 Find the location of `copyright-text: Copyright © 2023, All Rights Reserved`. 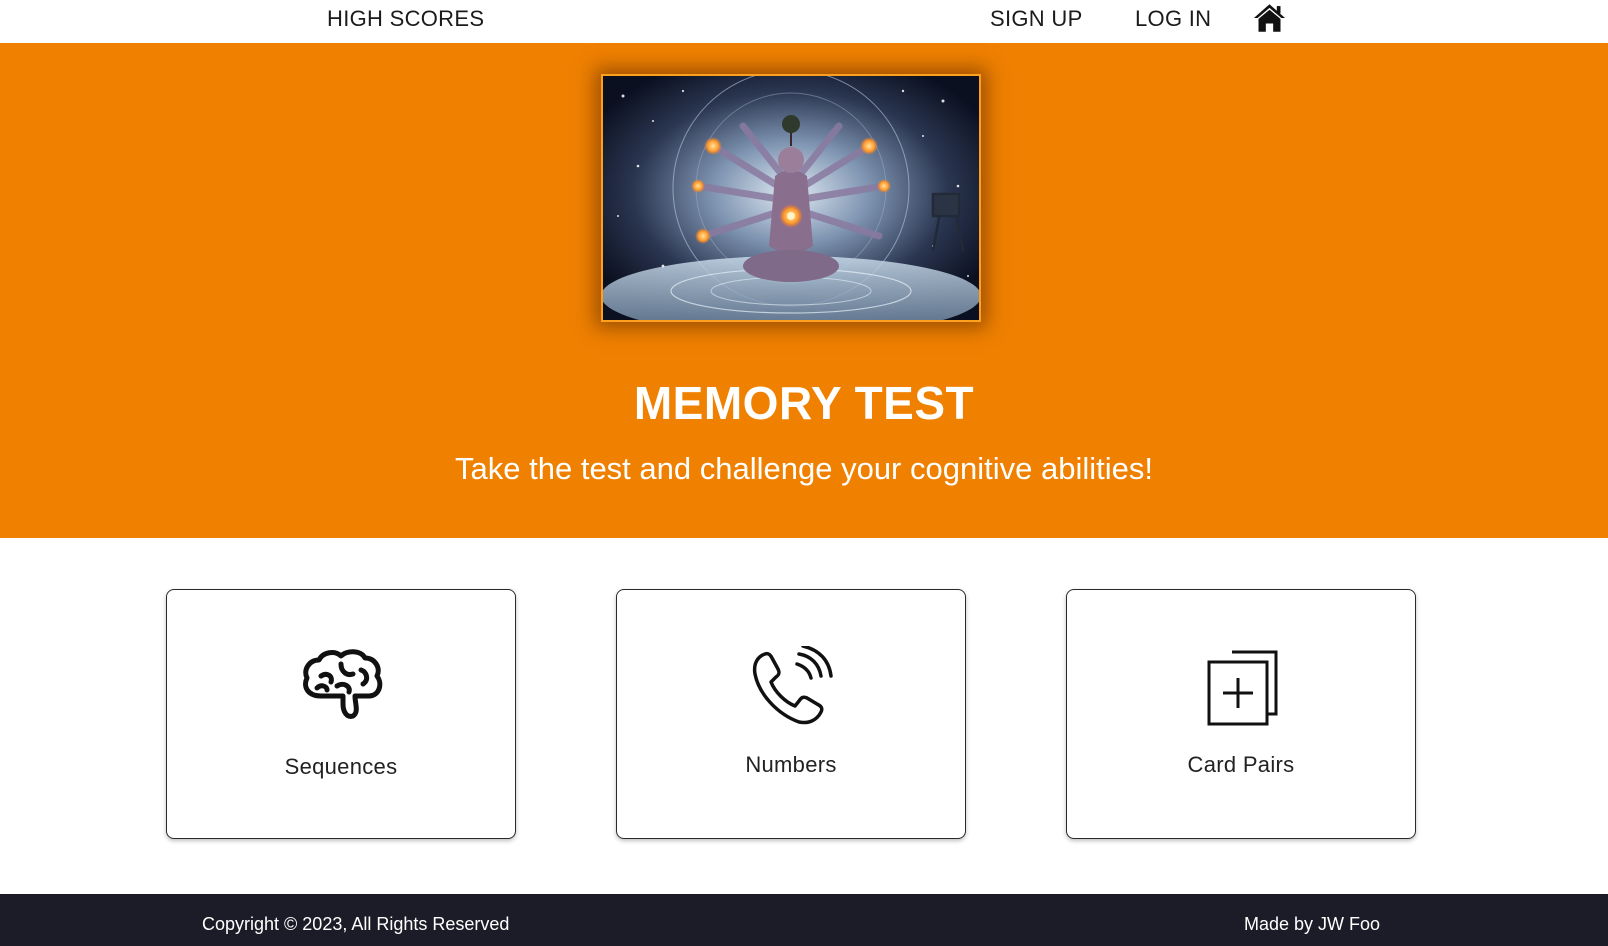

copyright-text: Copyright © 2023, All Rights Reserved is located at coordinates (356, 924).